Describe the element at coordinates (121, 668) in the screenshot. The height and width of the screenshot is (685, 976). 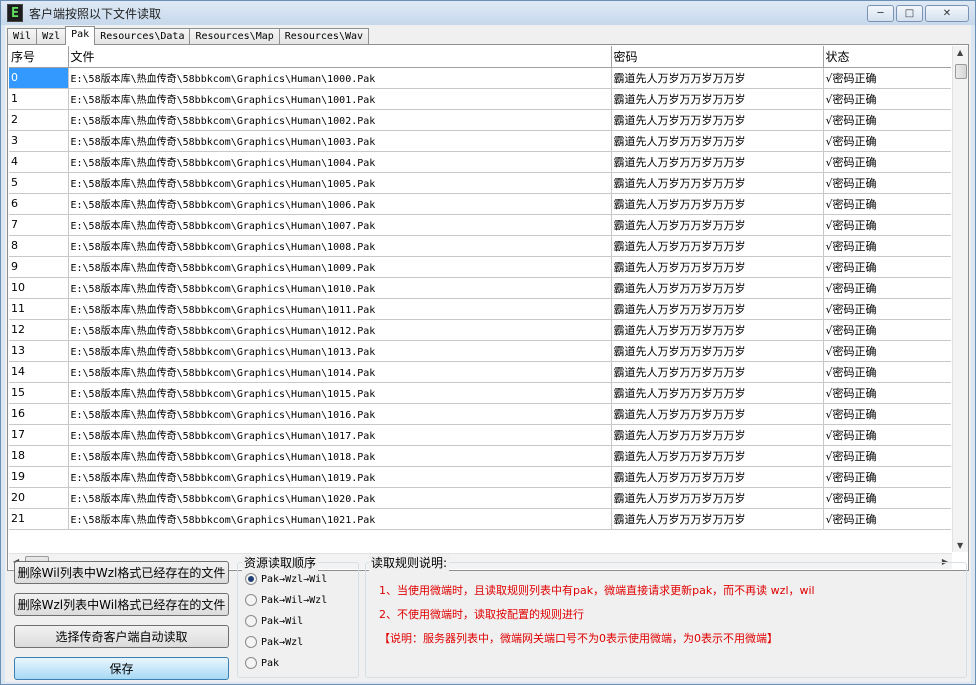
I see `save-button: 保存` at that location.